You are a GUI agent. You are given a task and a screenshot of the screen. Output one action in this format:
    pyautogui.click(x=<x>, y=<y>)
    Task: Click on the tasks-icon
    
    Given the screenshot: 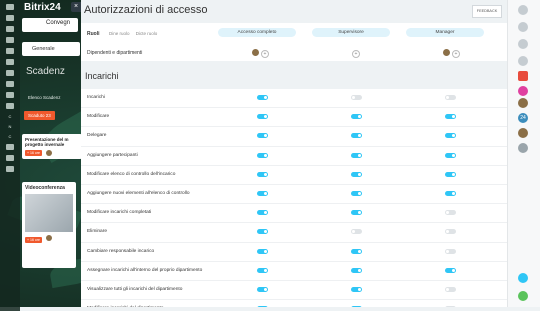 What is the action you would take?
    pyautogui.click(x=10, y=40)
    